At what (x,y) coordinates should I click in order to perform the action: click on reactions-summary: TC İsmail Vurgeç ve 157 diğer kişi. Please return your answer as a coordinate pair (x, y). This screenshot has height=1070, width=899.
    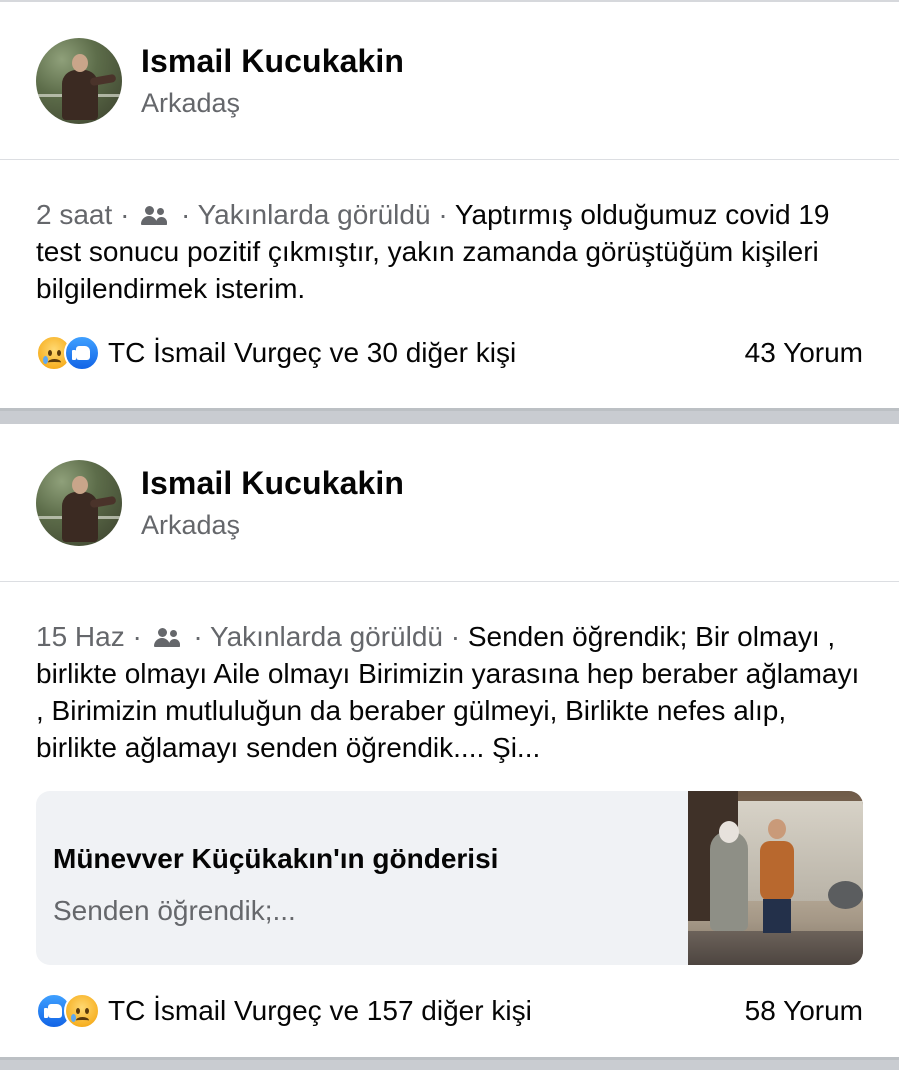
    Looking at the image, I should click on (284, 1011).